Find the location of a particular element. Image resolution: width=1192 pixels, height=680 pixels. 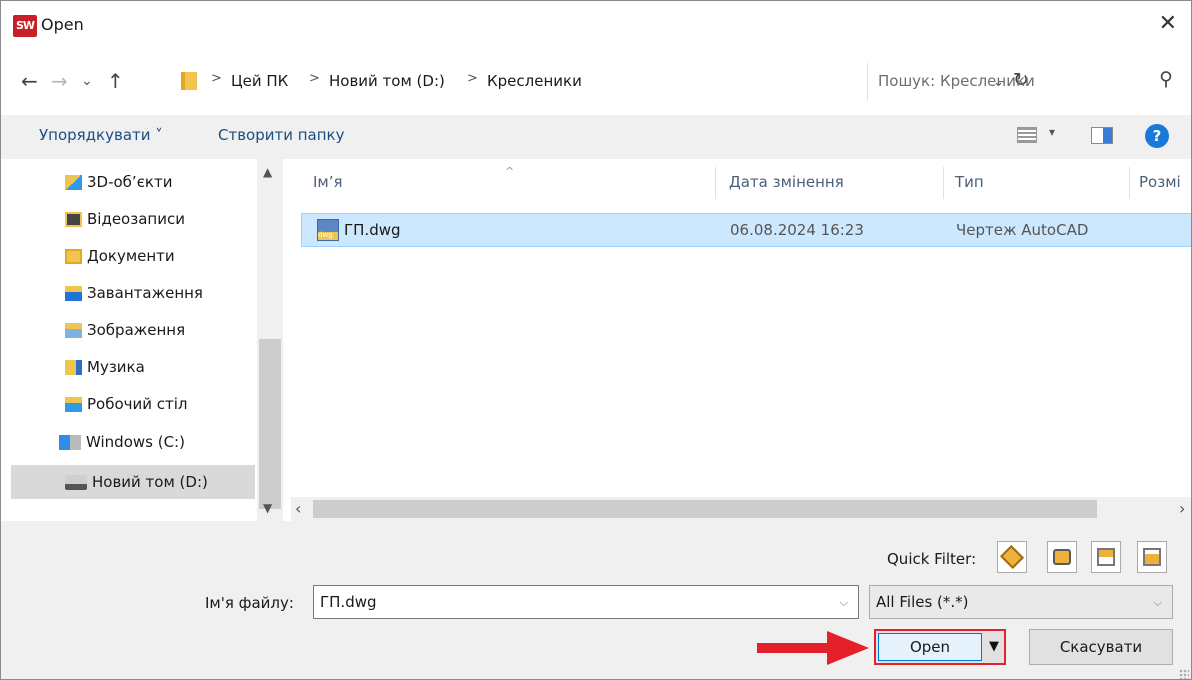

filetype-value: All Files (*.*) is located at coordinates (922, 602).